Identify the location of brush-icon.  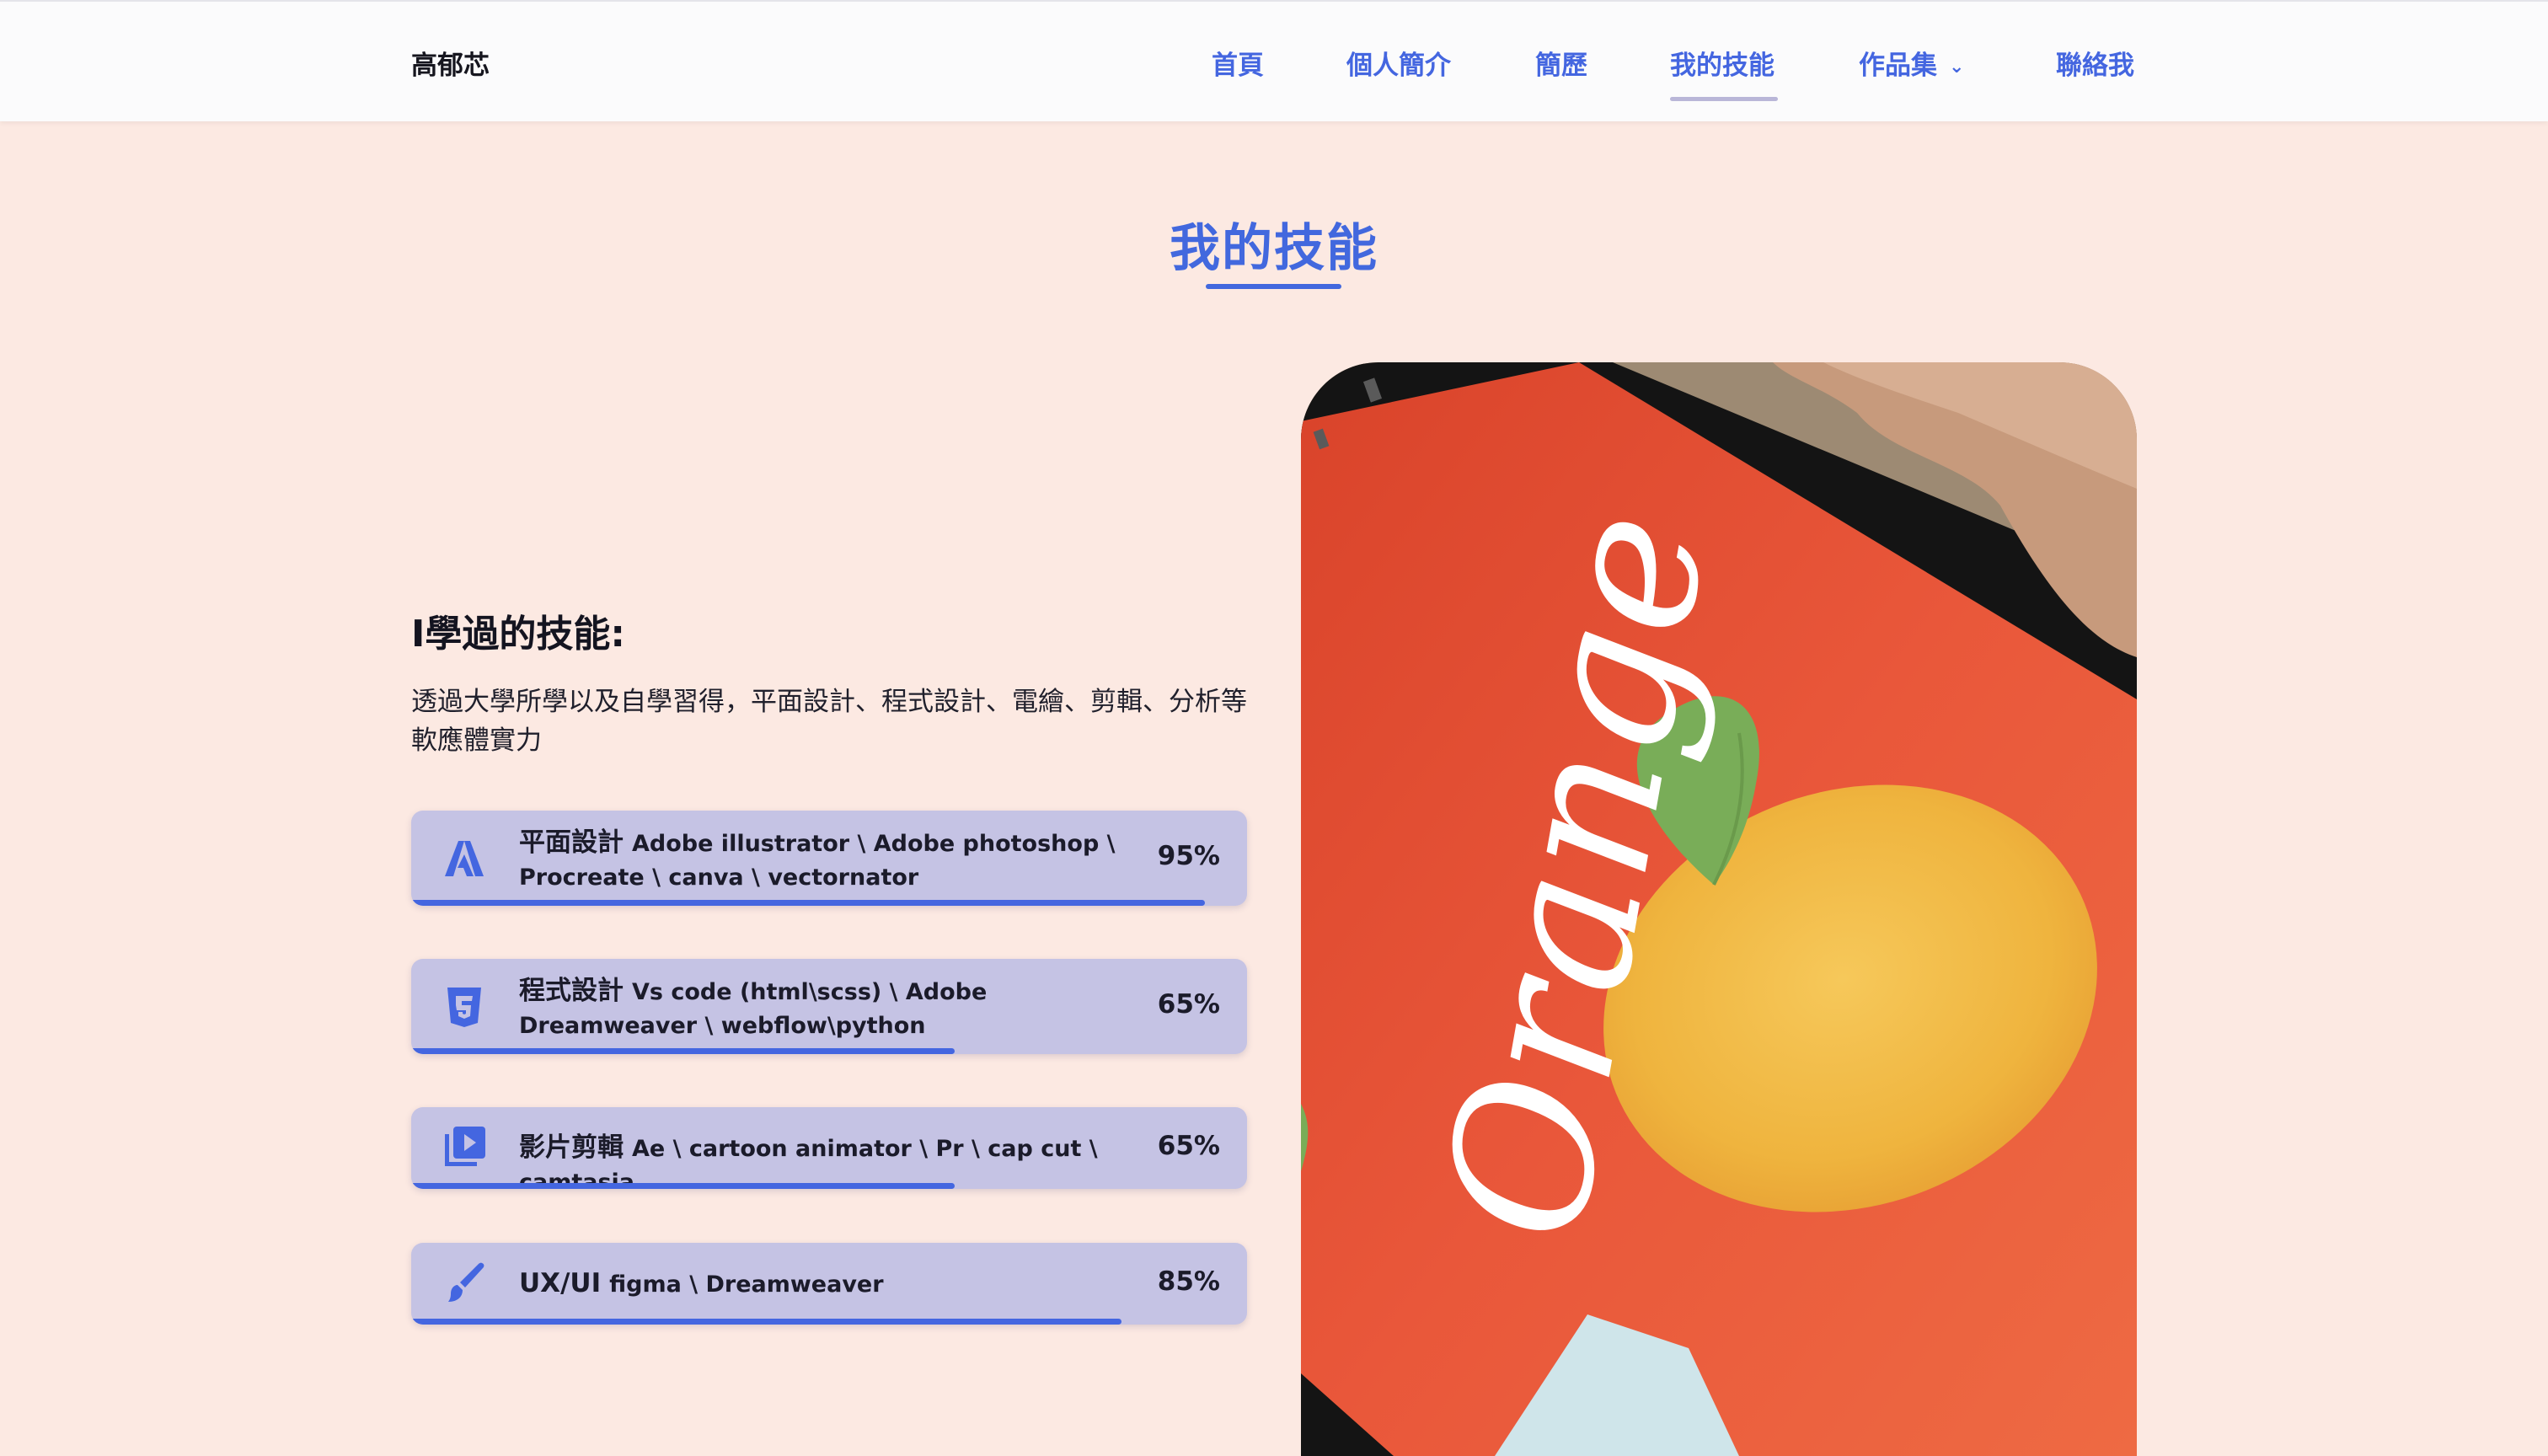
(464, 1282).